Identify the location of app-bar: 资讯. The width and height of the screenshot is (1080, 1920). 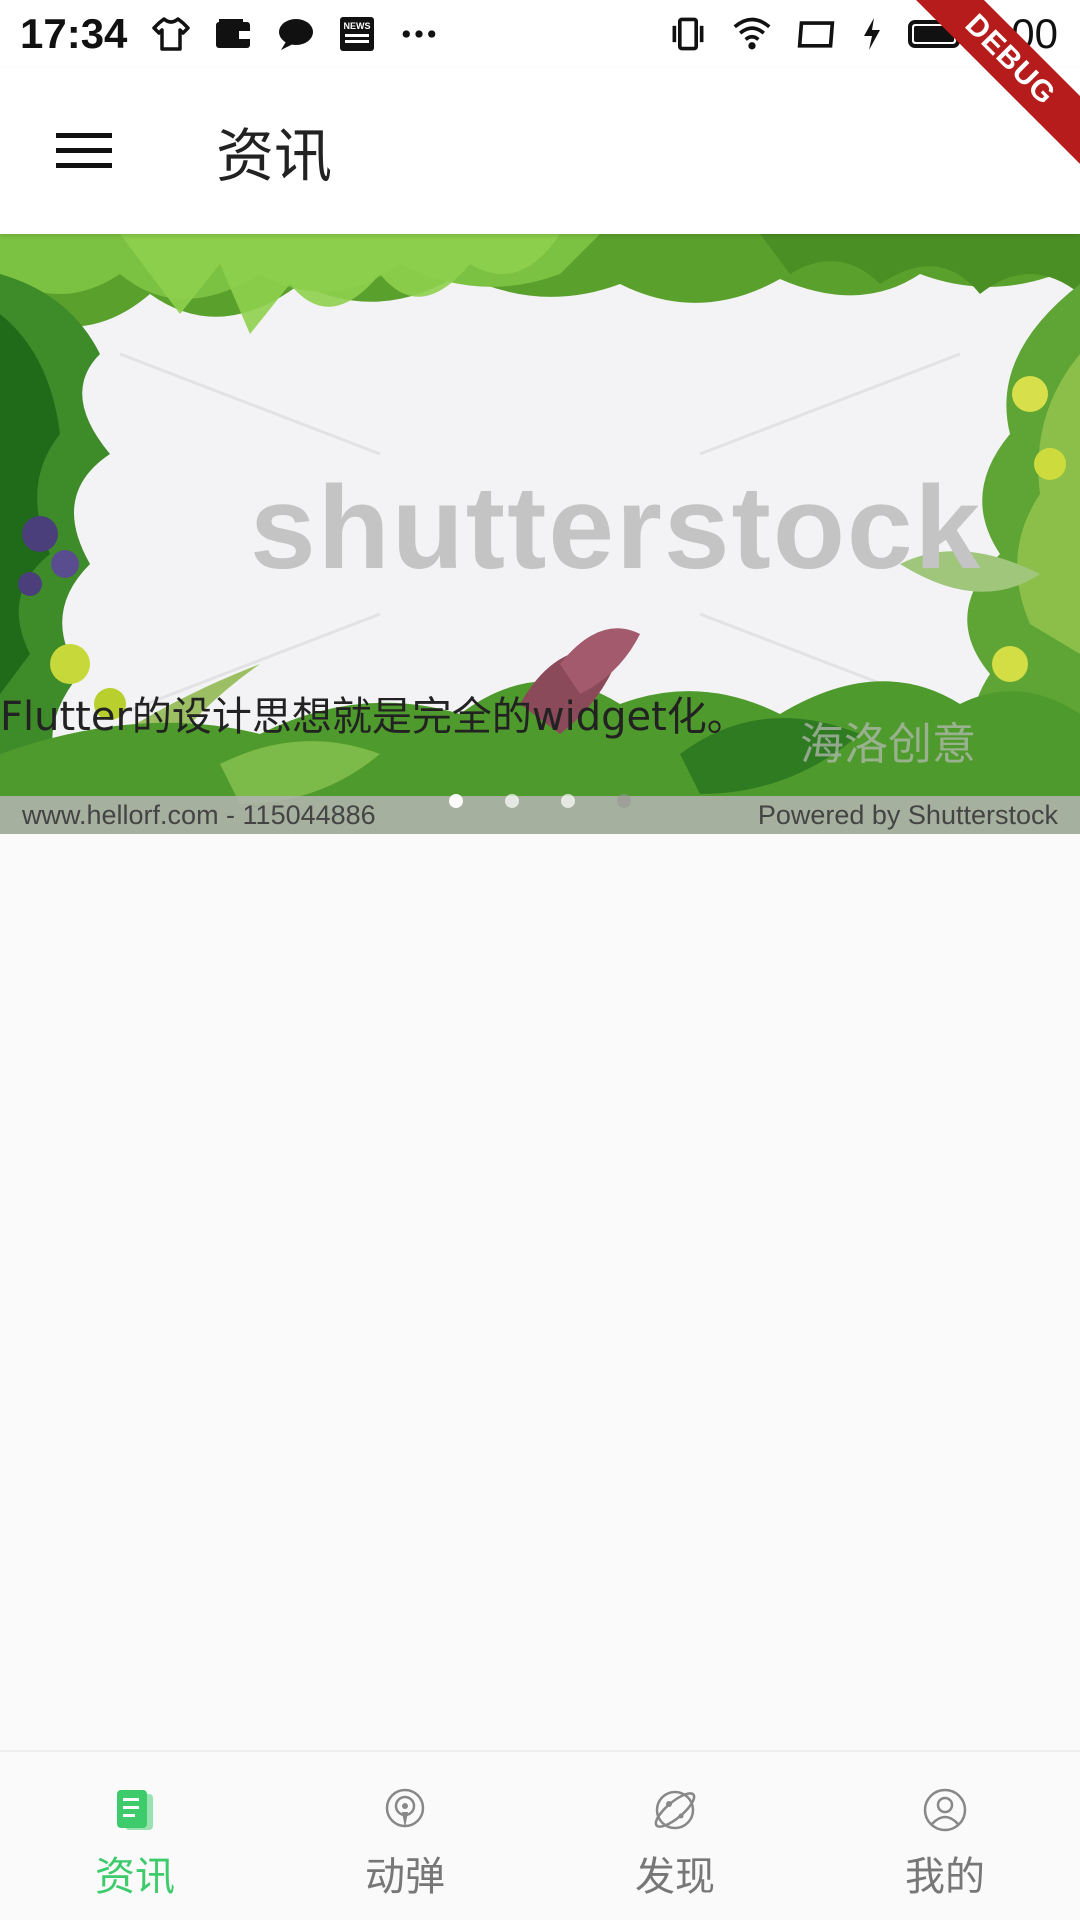
(540, 151).